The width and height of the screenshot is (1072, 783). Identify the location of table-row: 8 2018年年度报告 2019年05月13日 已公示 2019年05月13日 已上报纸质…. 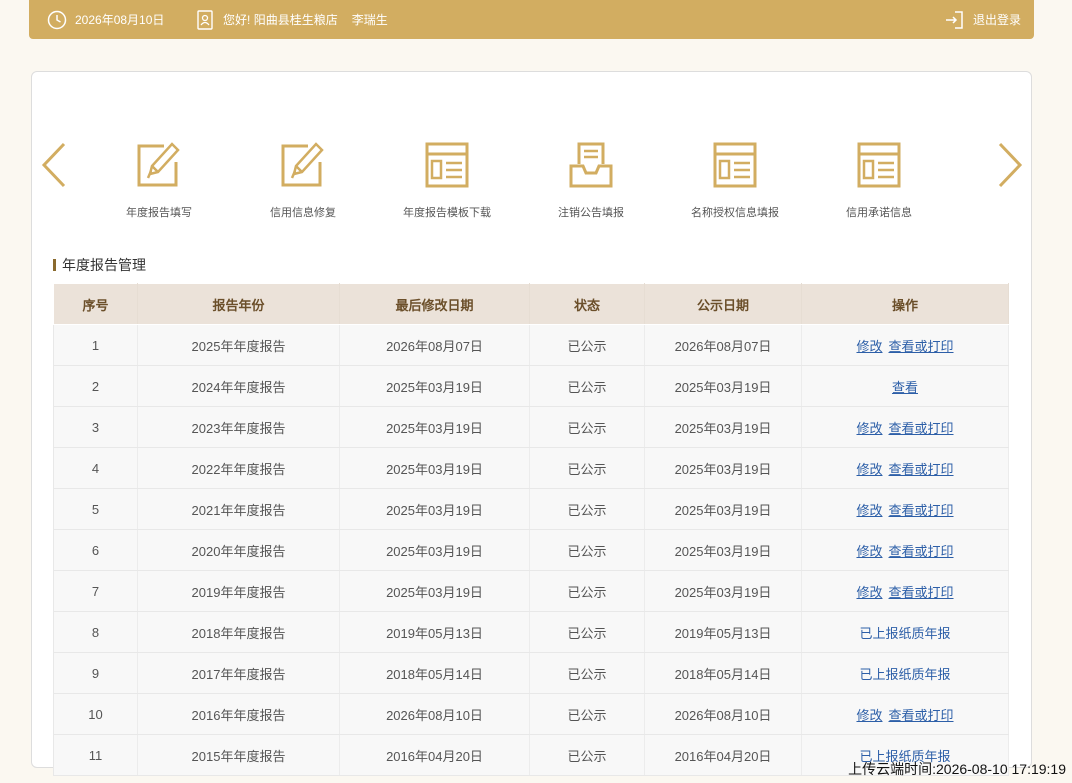
(531, 632).